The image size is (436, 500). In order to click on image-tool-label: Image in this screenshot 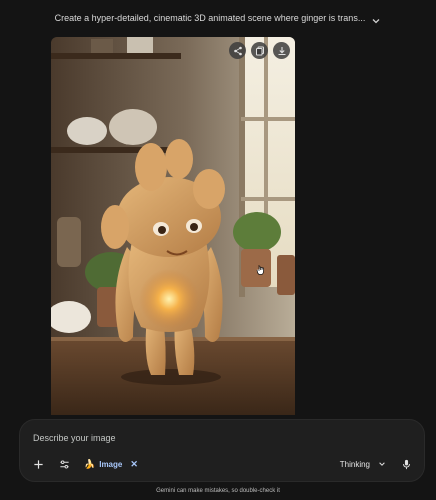, I will do `click(111, 464)`.